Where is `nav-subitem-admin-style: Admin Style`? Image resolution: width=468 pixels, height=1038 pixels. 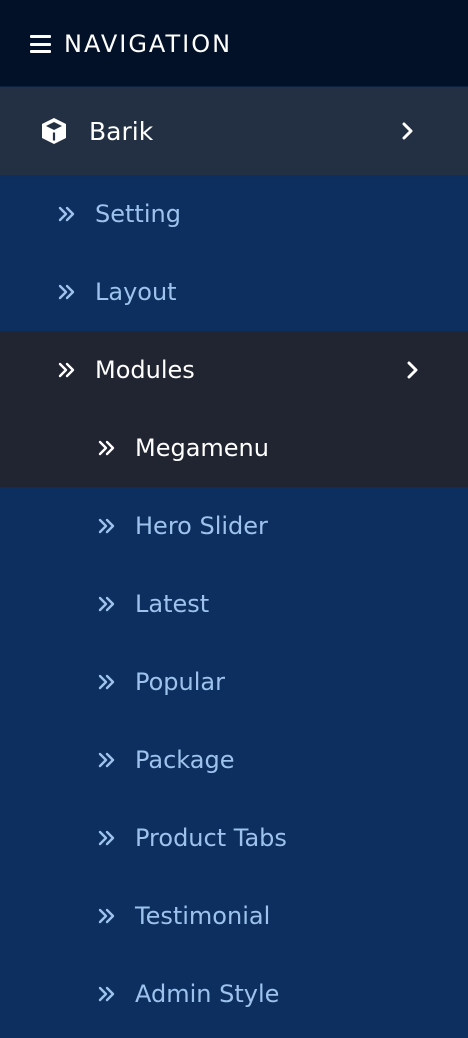
nav-subitem-admin-style: Admin Style is located at coordinates (234, 994).